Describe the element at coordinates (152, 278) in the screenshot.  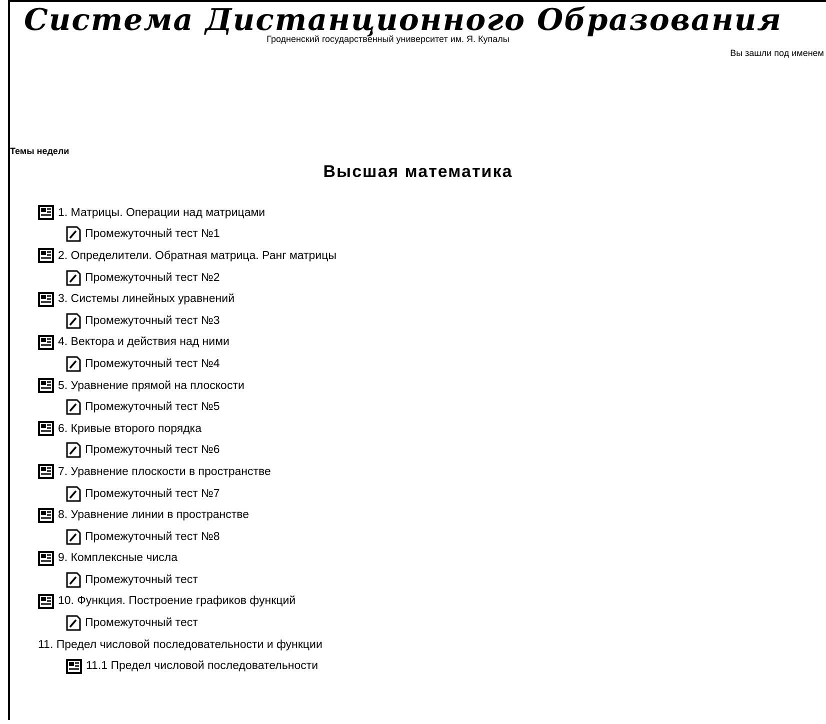
I see `quiz-link: Промежуточный тест №2` at that location.